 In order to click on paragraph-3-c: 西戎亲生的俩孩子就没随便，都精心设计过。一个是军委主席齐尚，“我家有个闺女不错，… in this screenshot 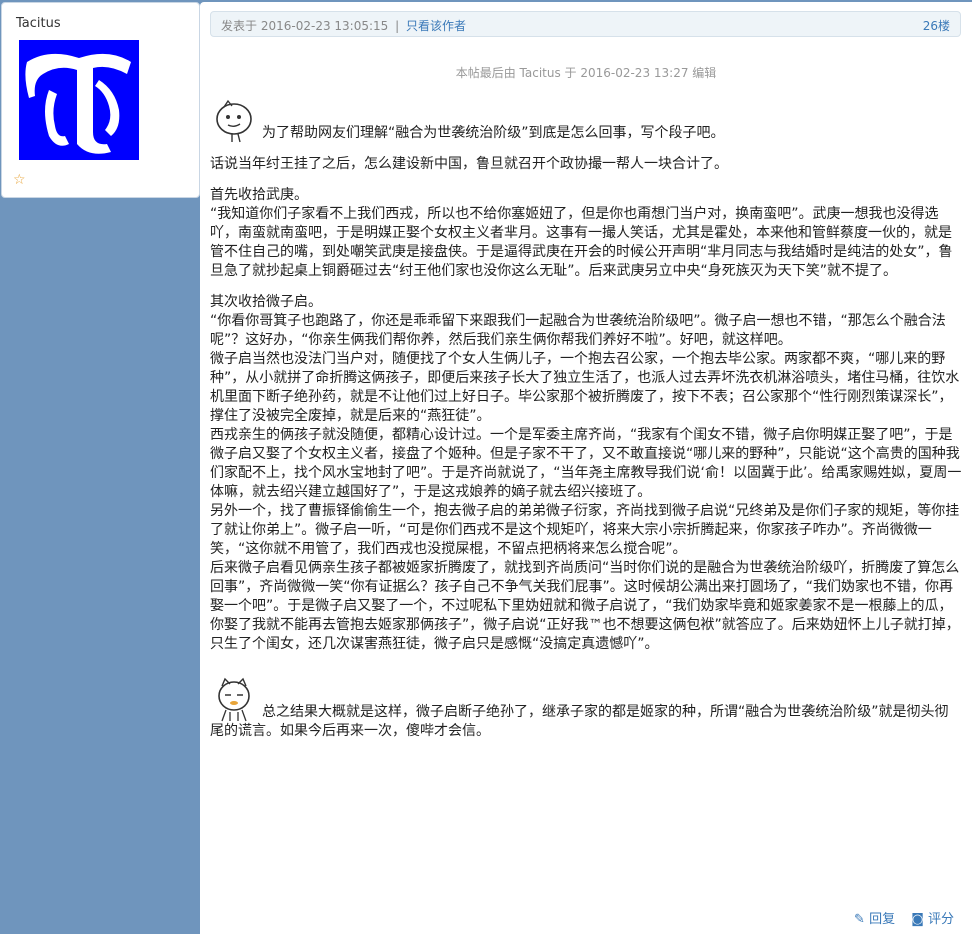, I will do `click(586, 463)`.